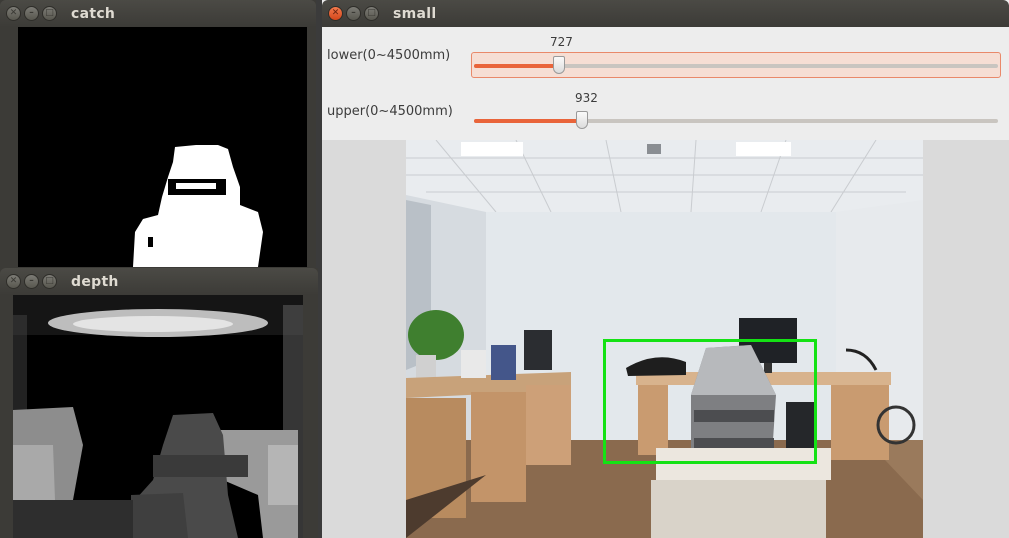 The image size is (1009, 538). Describe the element at coordinates (390, 111) in the screenshot. I see `trackbar-label: upper(0~4500mm)` at that location.